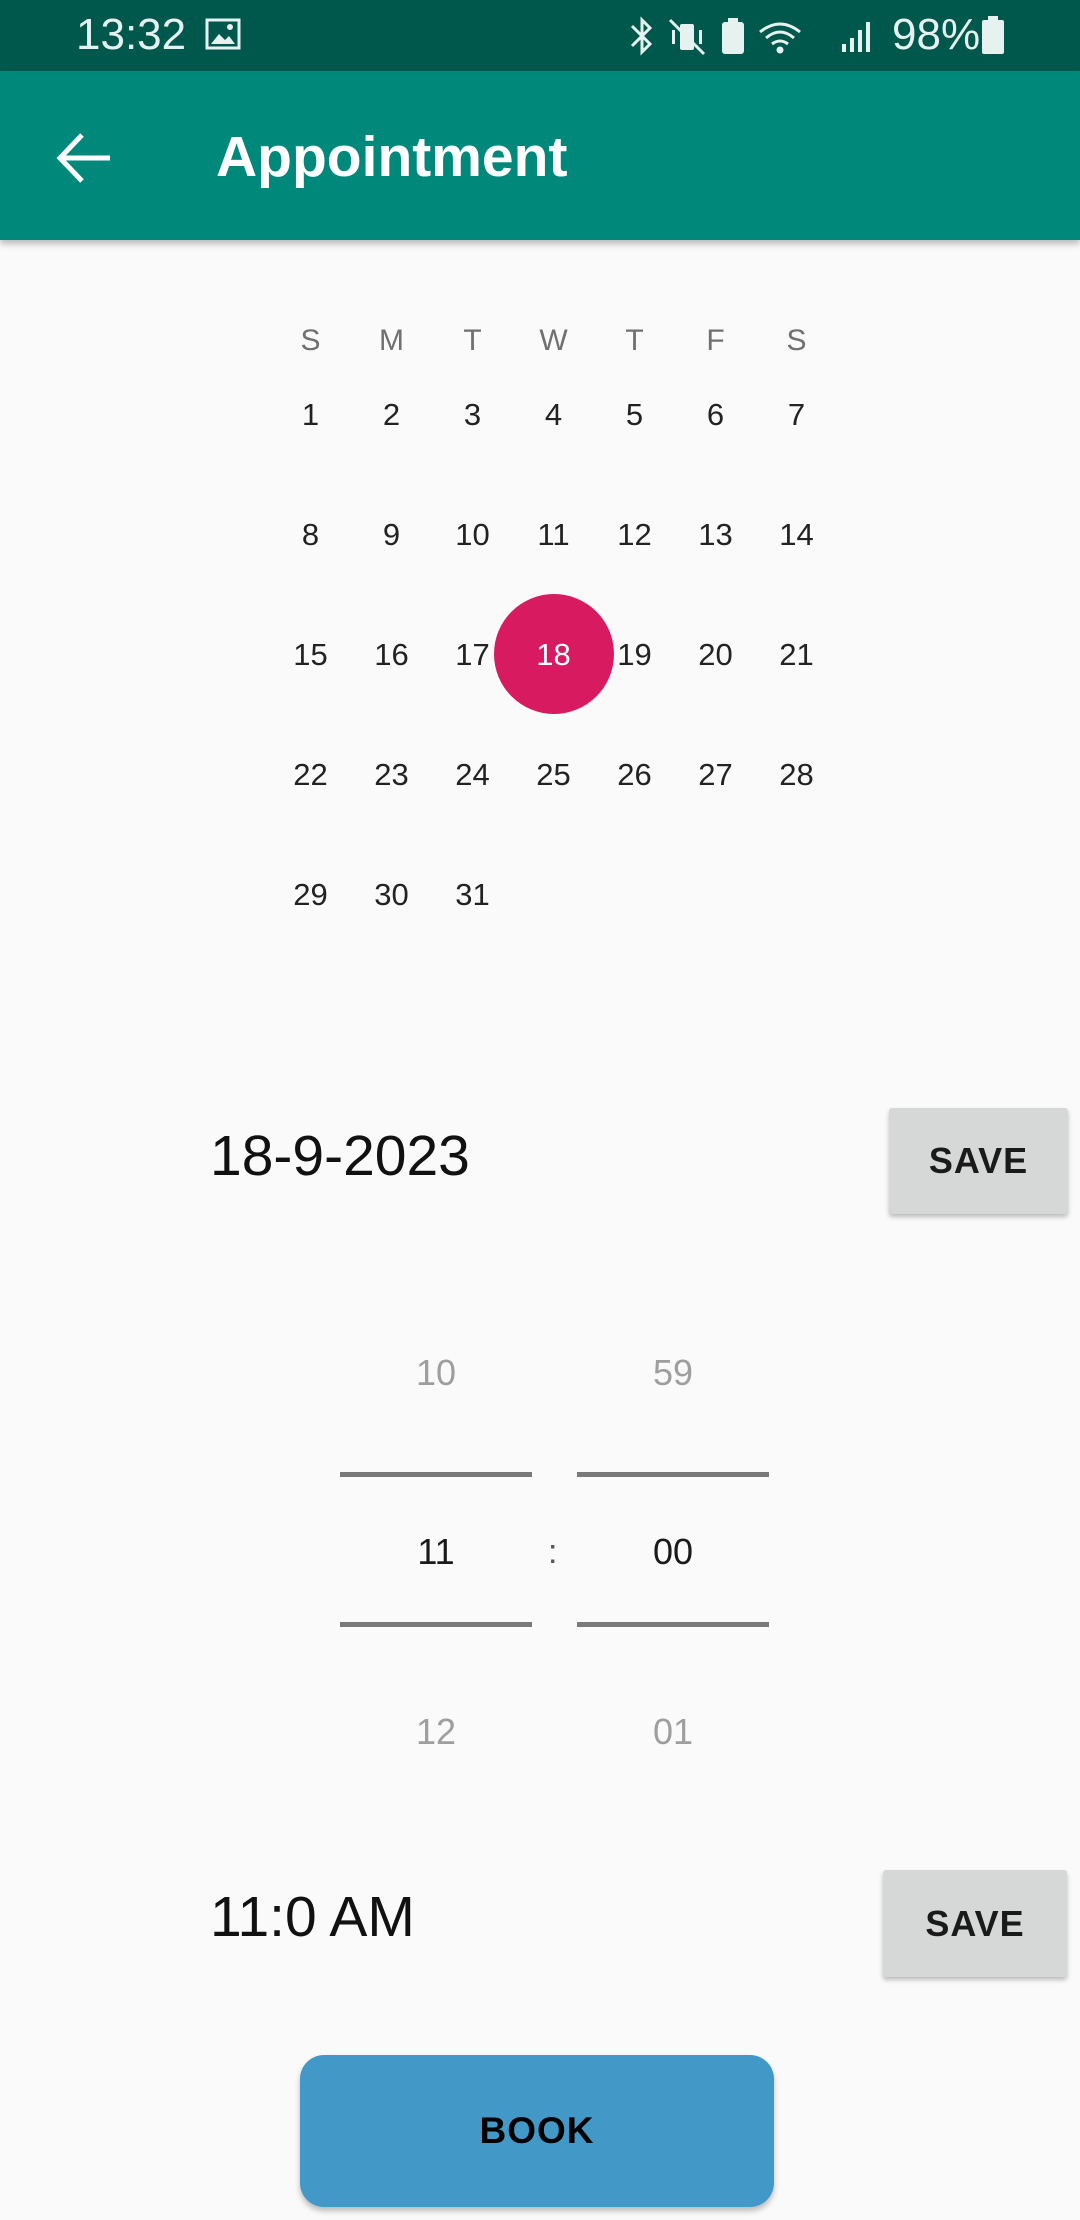 The image size is (1080, 2220). What do you see at coordinates (312, 1917) in the screenshot?
I see `selected-time: 11:0 AM` at bounding box center [312, 1917].